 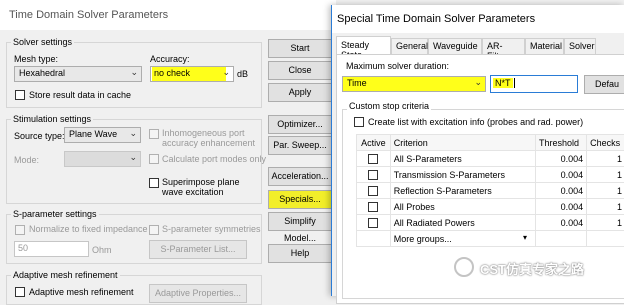 I want to click on row-criterion: Transmission S-Parameters, so click(x=462, y=175).